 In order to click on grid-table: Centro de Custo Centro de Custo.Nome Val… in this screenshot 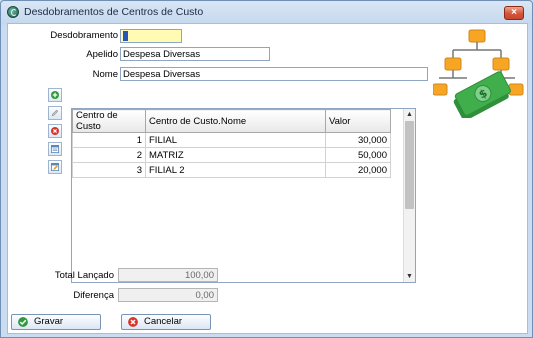, I will do `click(231, 143)`.